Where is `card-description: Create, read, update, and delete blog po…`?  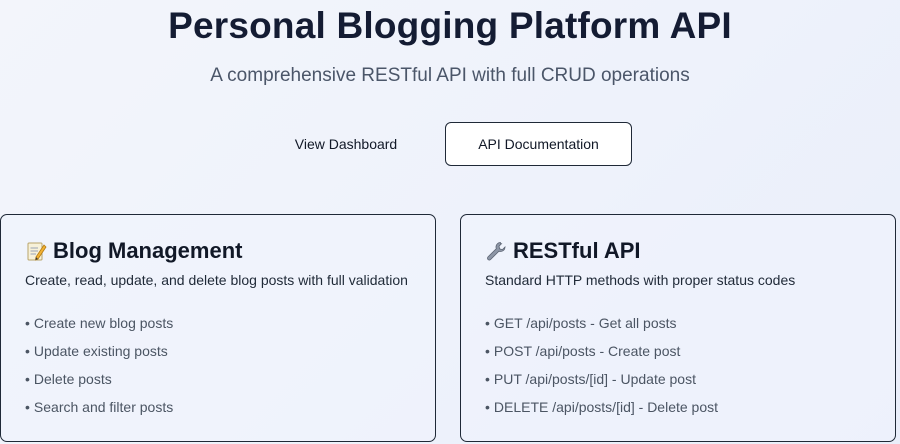
card-description: Create, read, update, and delete blog po… is located at coordinates (216, 280).